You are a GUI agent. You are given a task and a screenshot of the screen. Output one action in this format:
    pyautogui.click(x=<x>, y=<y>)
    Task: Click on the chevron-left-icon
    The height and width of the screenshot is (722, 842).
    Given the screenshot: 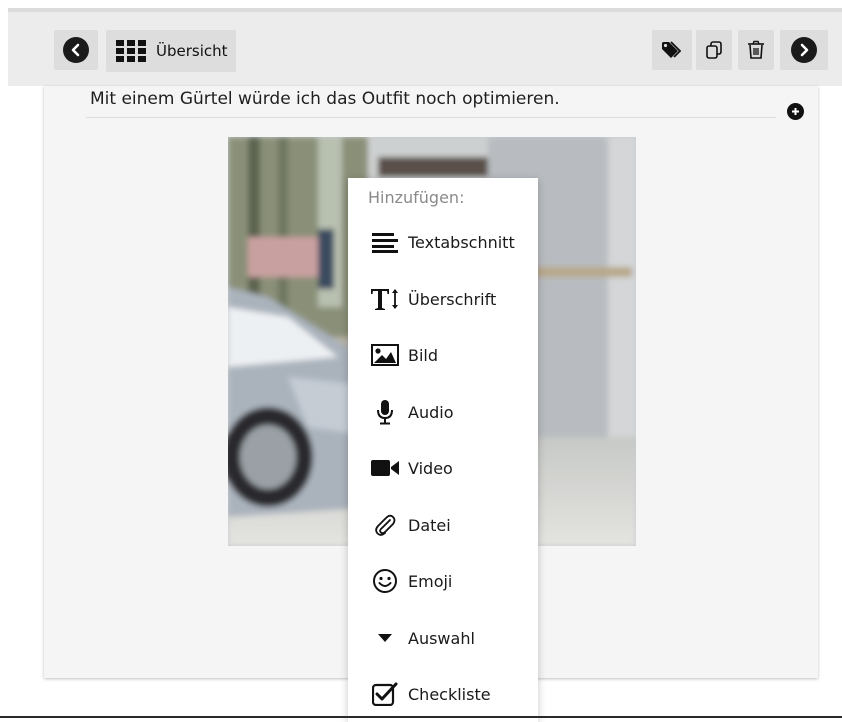 What is the action you would take?
    pyautogui.click(x=76, y=50)
    